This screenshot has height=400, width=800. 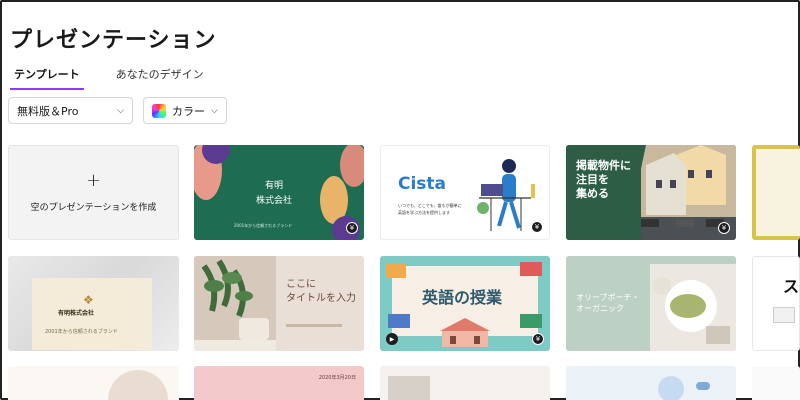 What do you see at coordinates (651, 192) in the screenshot?
I see `template-card: 掲載物件に 注目を 集める ¥` at bounding box center [651, 192].